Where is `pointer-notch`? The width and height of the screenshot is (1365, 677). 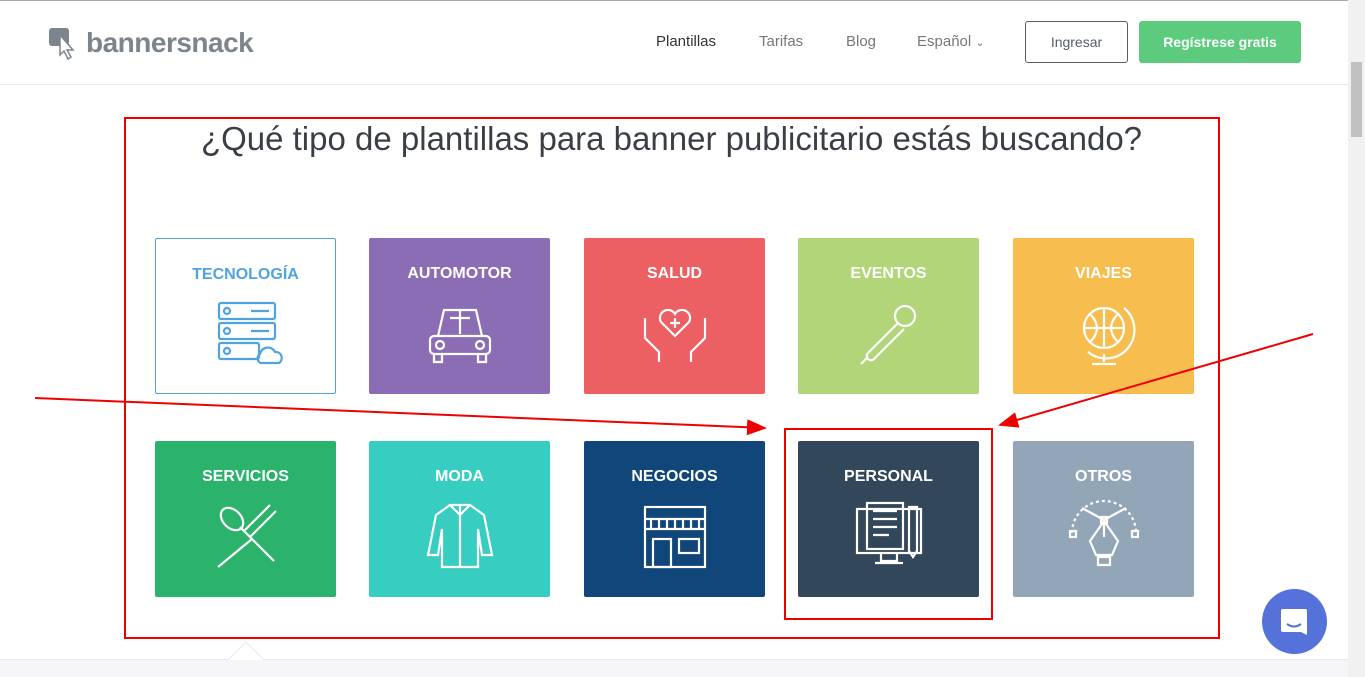 pointer-notch is located at coordinates (246, 650).